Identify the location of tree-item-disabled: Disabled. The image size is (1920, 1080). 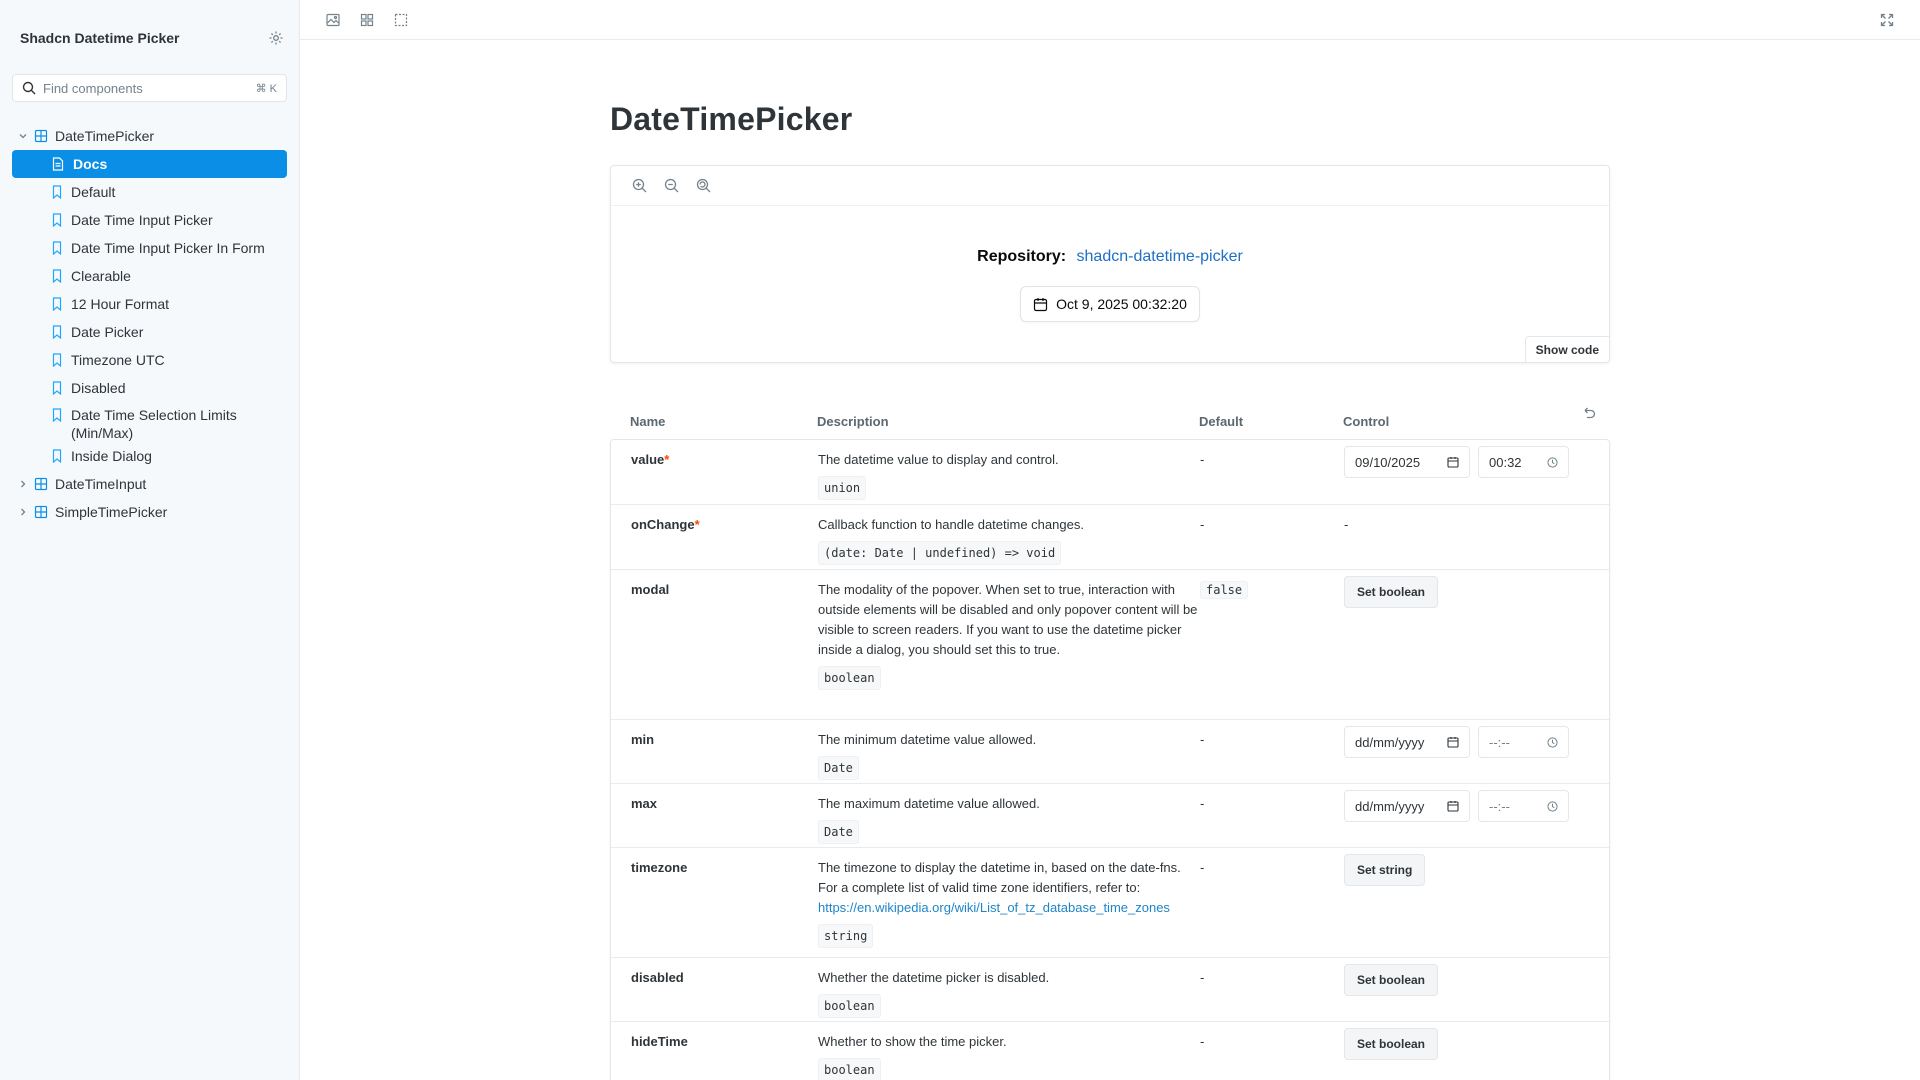
(149, 388).